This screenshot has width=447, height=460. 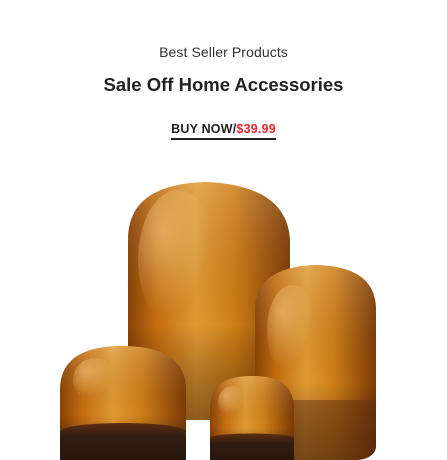 I want to click on small-vase, so click(x=252, y=418).